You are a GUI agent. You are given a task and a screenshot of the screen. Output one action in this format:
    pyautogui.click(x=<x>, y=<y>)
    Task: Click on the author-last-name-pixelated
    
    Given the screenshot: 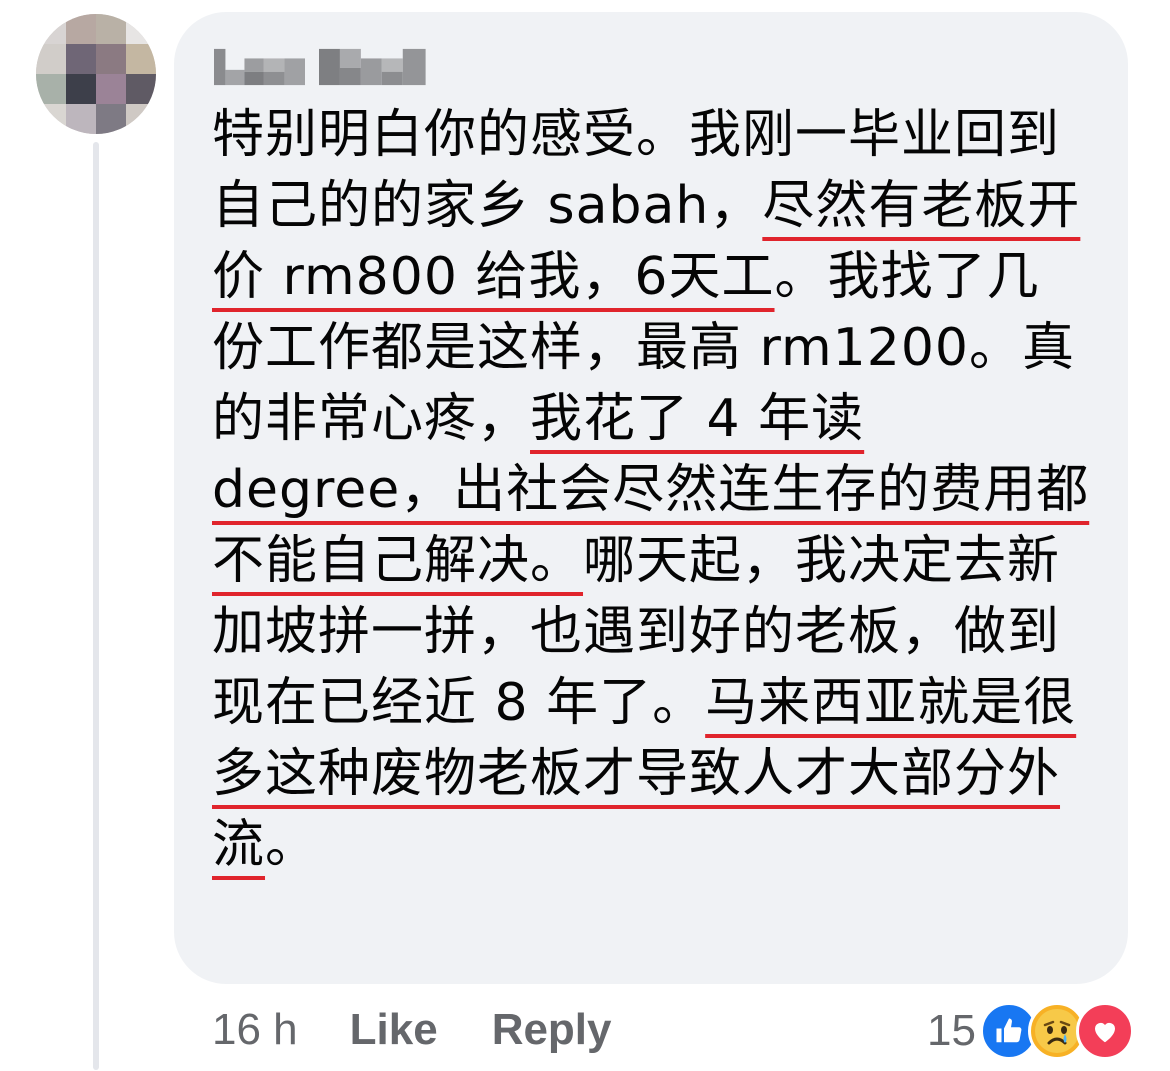 What is the action you would take?
    pyautogui.click(x=372, y=67)
    